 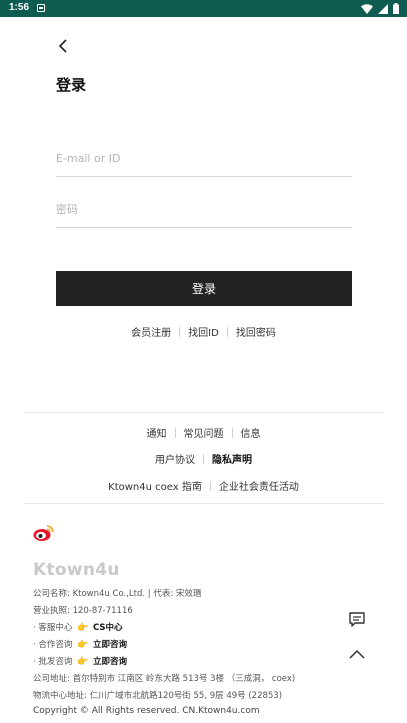 I want to click on coop-inquiry-link: 立即咨询, so click(x=110, y=645).